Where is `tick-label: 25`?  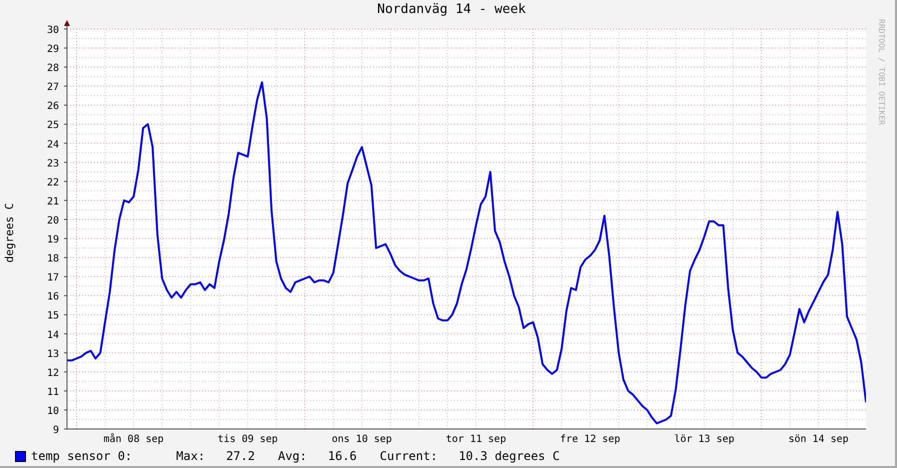
tick-label: 25 is located at coordinates (52, 126).